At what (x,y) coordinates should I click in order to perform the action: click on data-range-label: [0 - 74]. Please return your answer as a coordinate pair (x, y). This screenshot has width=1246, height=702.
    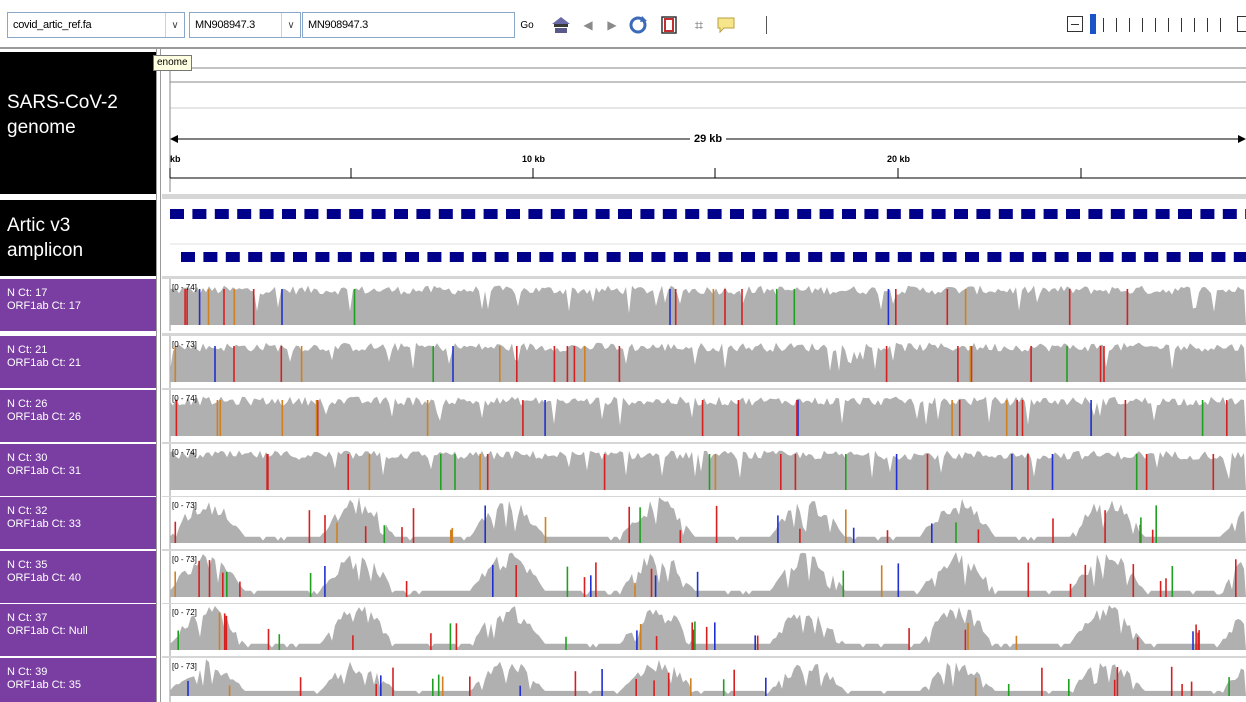
    Looking at the image, I should click on (184, 452).